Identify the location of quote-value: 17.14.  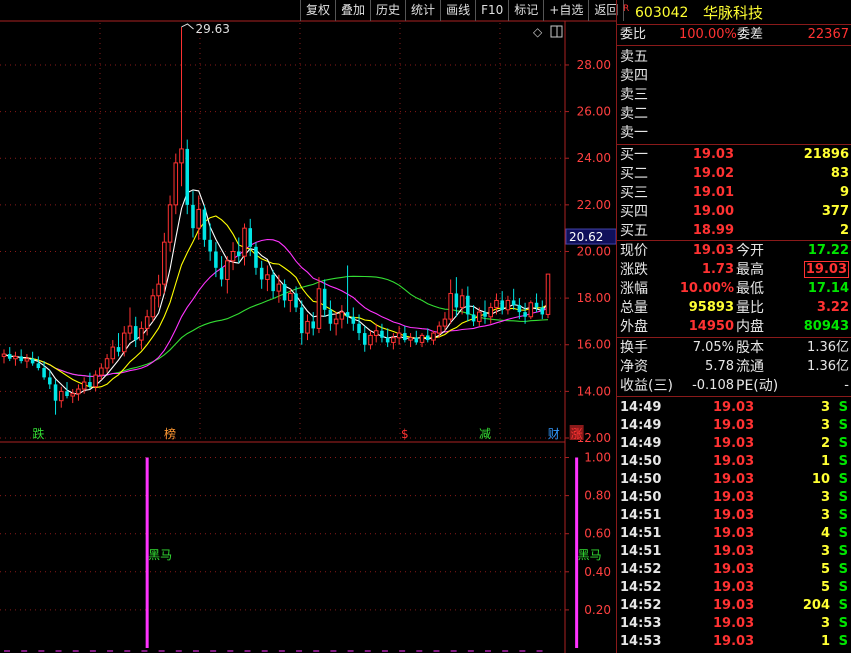
(828, 288).